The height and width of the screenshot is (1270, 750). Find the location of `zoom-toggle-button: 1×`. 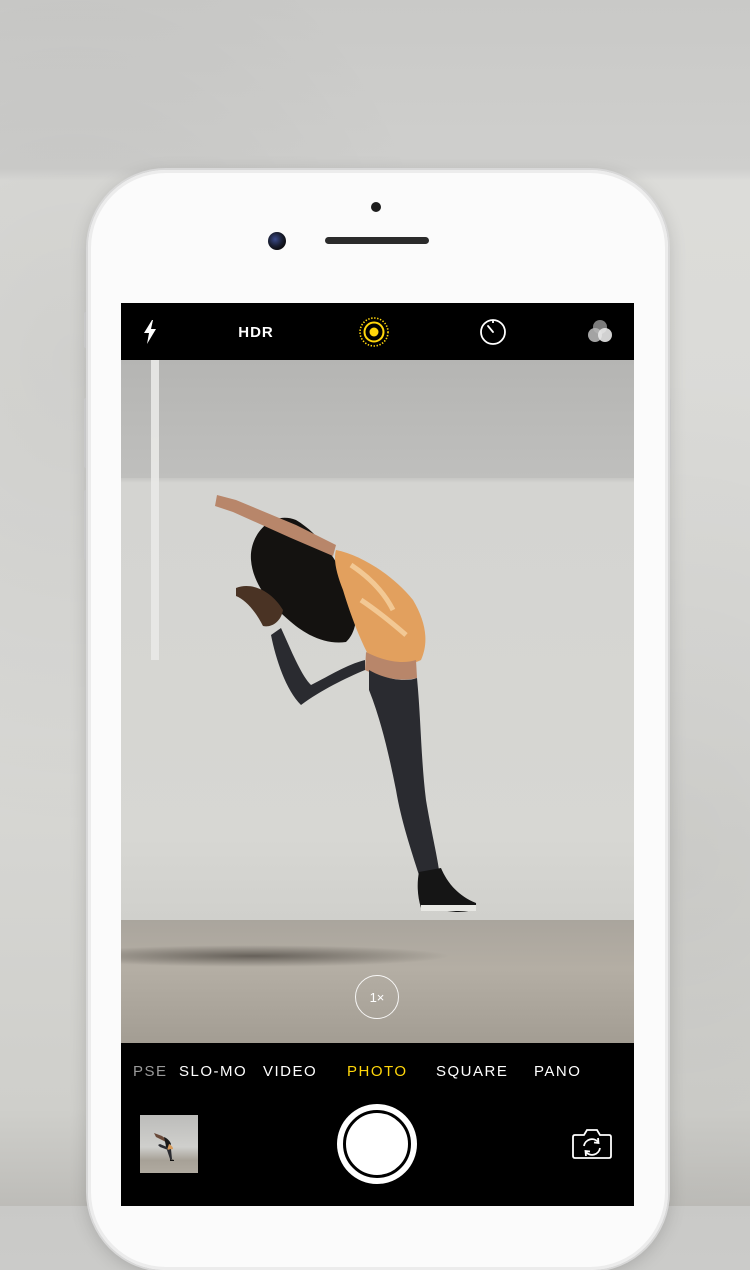

zoom-toggle-button: 1× is located at coordinates (377, 997).